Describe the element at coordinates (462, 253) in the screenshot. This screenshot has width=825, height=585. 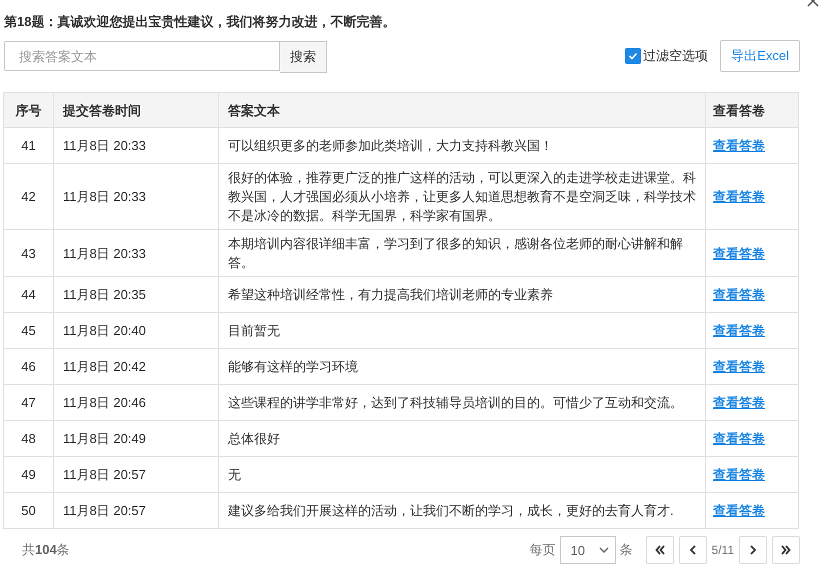
I see `table-cell: 本期培训内容很详细丰富，学习到了很多的知识，感谢各位老师的耐心讲解和解答。` at that location.